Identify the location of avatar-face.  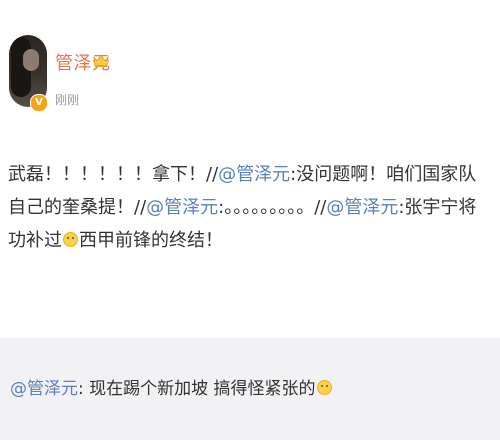
(31, 60).